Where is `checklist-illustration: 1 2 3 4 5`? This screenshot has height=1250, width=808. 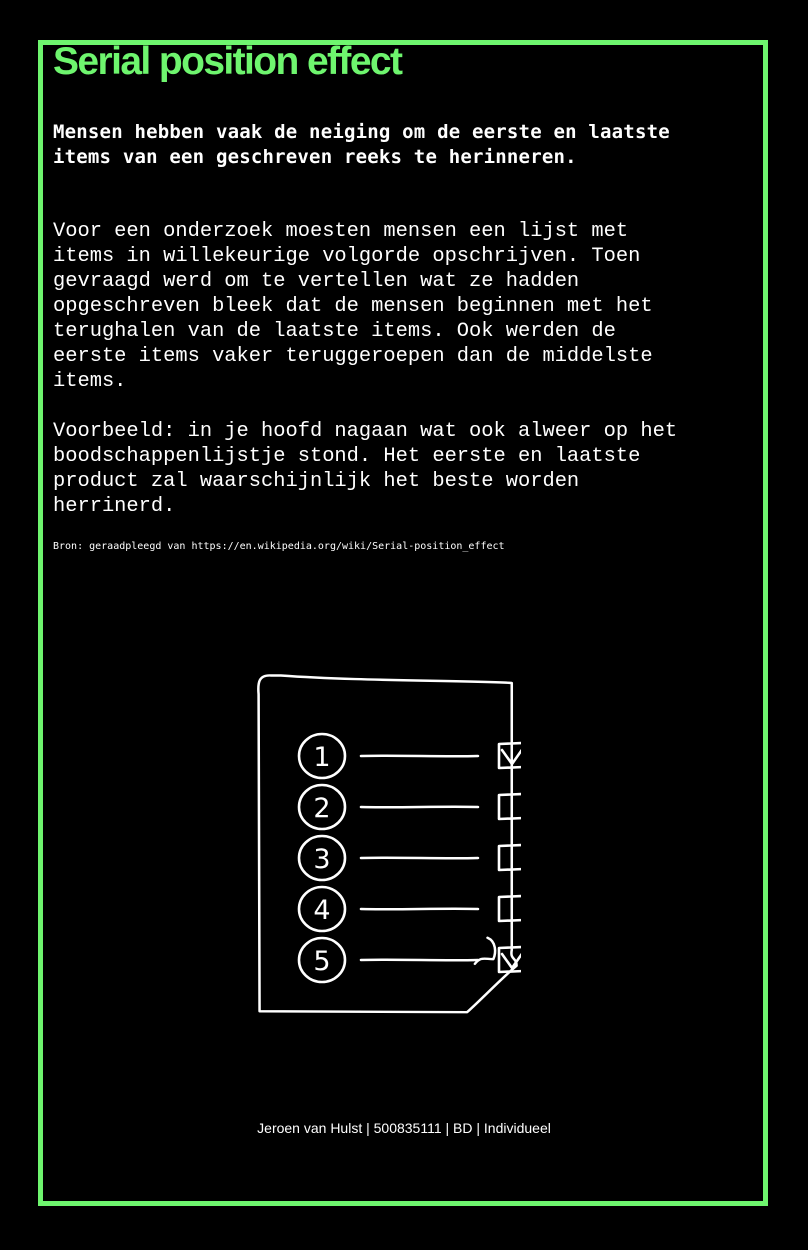
checklist-illustration: 1 2 3 4 5 is located at coordinates (383, 825).